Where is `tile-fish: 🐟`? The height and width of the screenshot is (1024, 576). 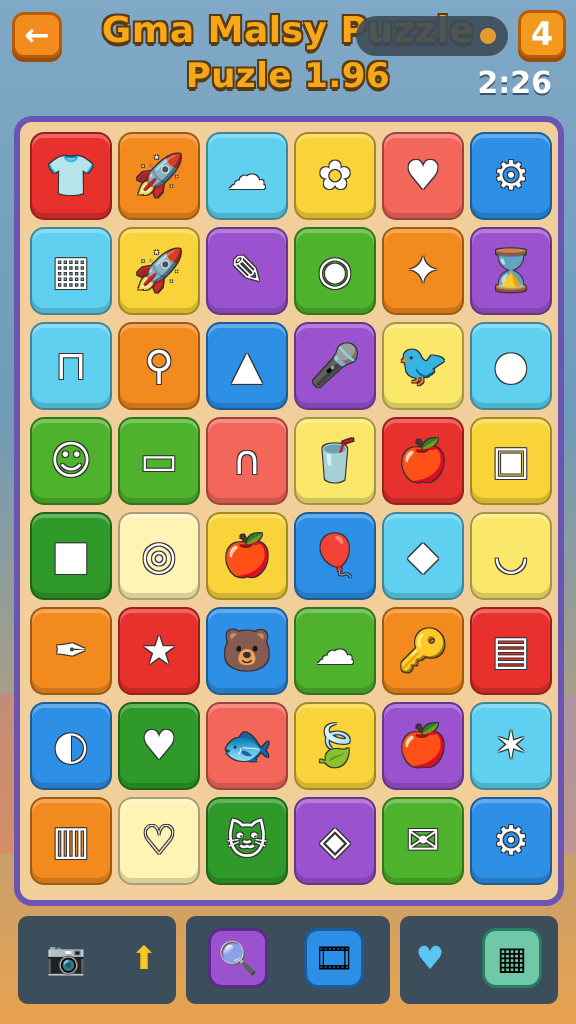 tile-fish: 🐟 is located at coordinates (247, 746).